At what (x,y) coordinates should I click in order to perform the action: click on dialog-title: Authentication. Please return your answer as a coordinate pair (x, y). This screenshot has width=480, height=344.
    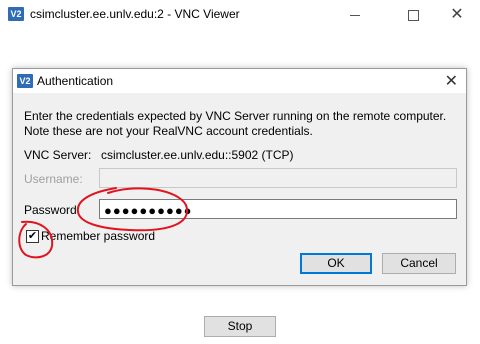
    Looking at the image, I should click on (75, 81).